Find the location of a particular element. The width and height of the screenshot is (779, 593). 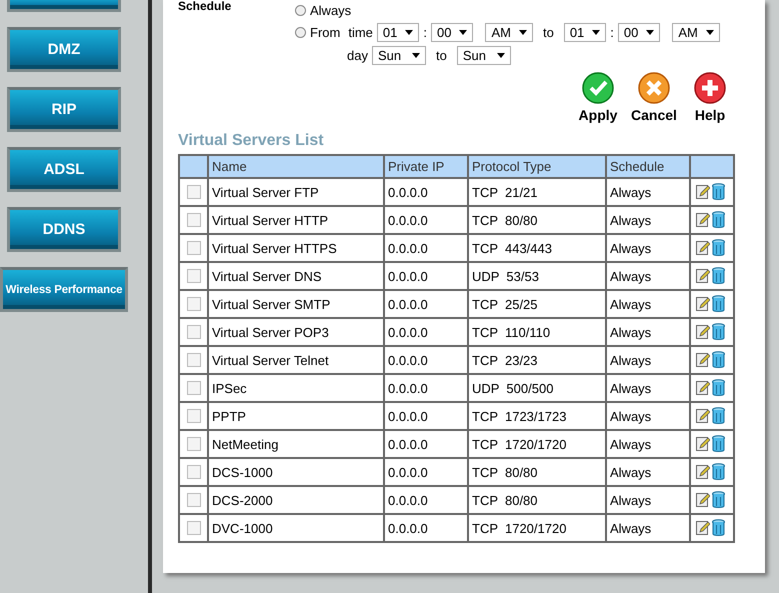

table-cell: UDP 500/500 is located at coordinates (537, 388).